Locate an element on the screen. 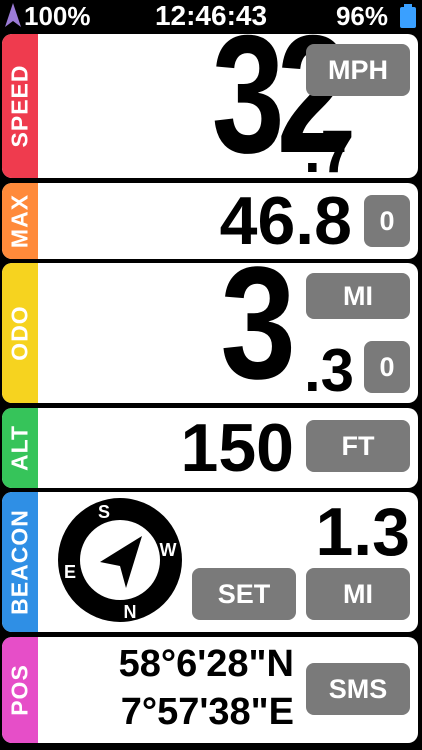  beacon-distance: 1.3 is located at coordinates (362, 532).